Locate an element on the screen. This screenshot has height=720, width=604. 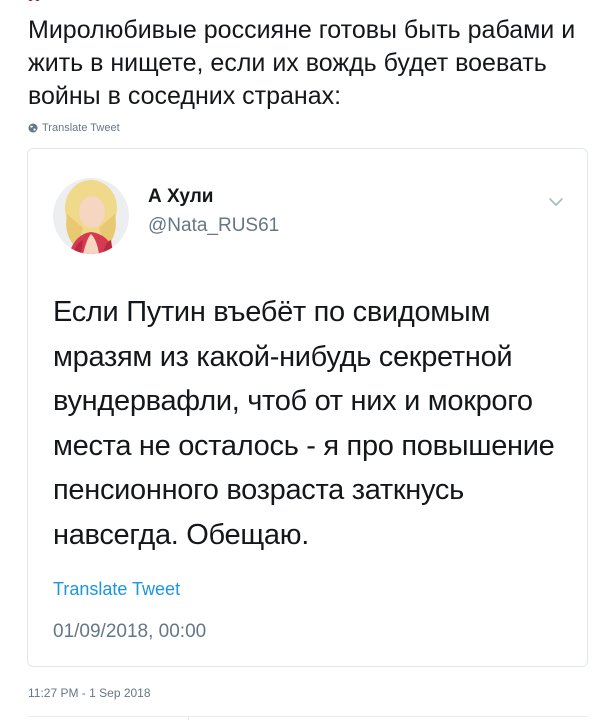
translate-tweet-label: Translate Tweet is located at coordinates (81, 128).